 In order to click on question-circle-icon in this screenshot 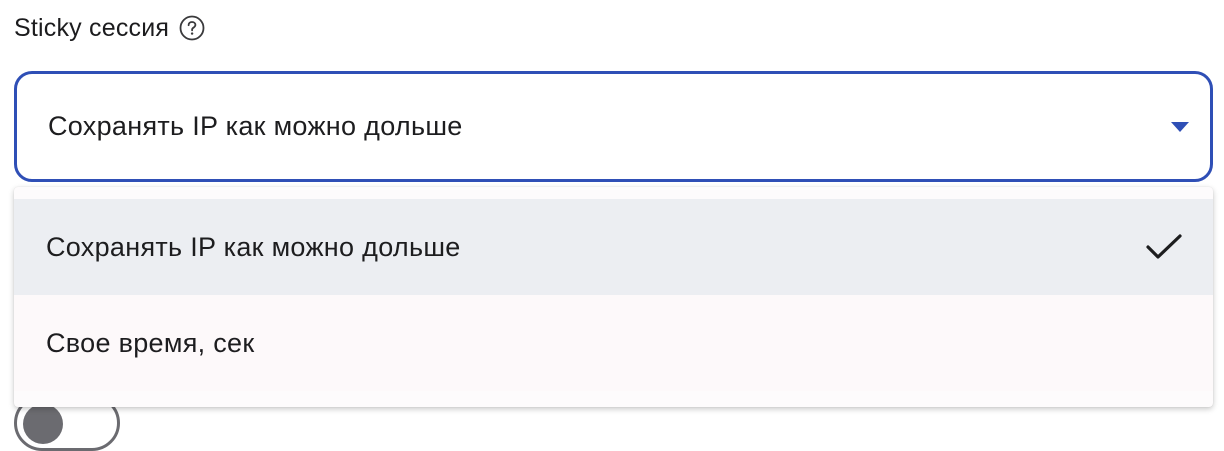, I will do `click(192, 28)`.